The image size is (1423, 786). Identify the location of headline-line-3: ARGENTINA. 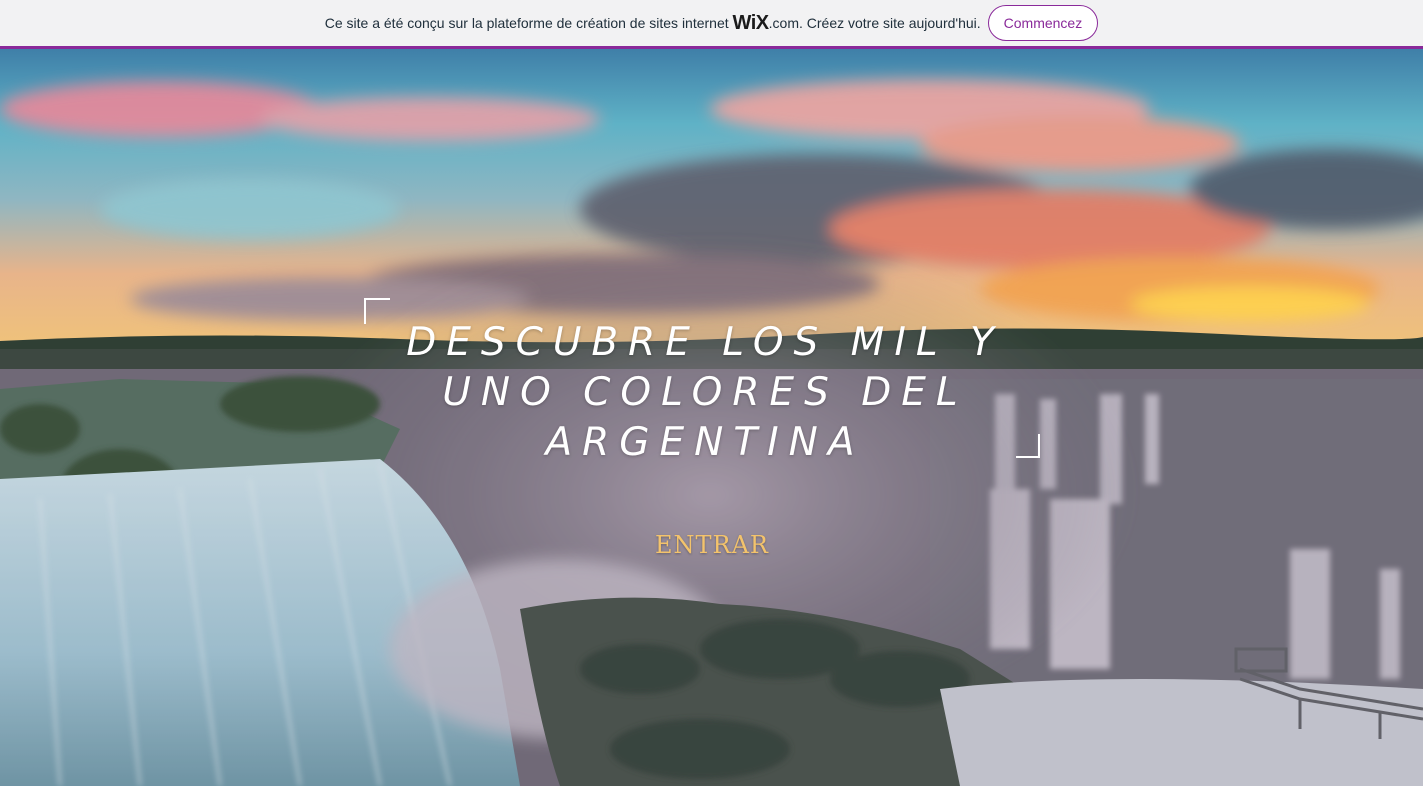
(705, 442).